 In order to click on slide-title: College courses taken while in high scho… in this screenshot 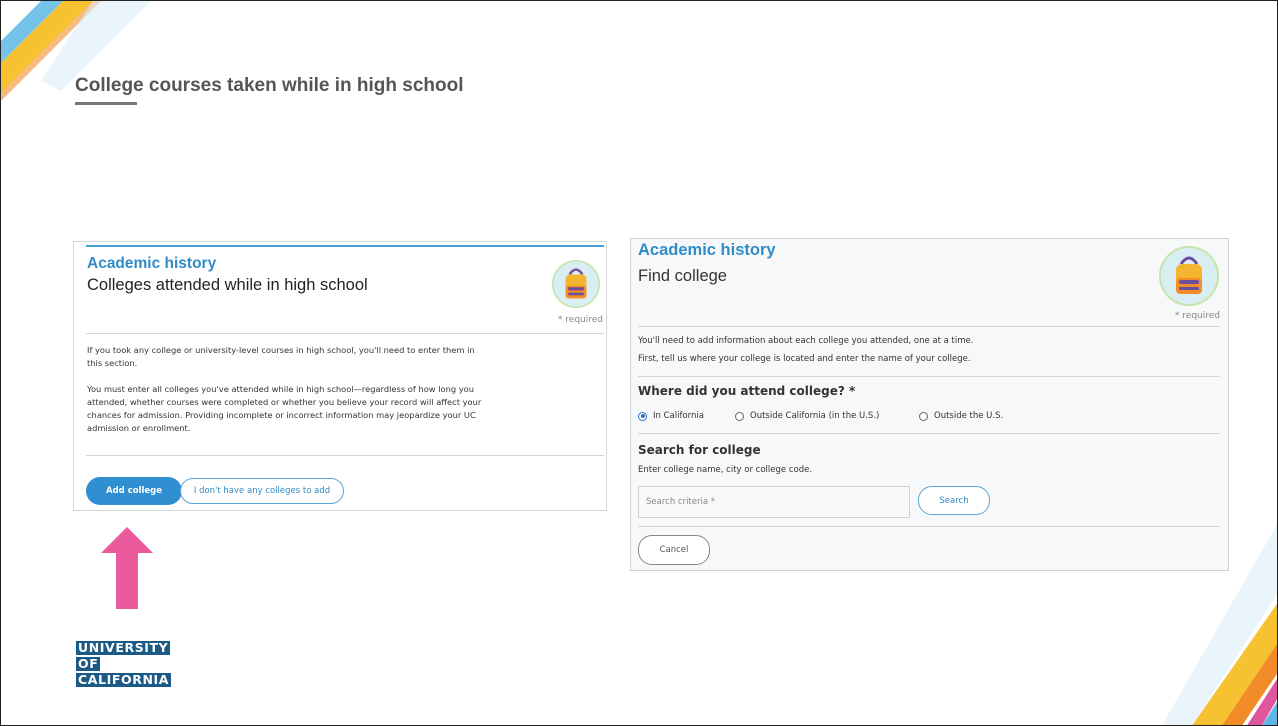, I will do `click(269, 85)`.